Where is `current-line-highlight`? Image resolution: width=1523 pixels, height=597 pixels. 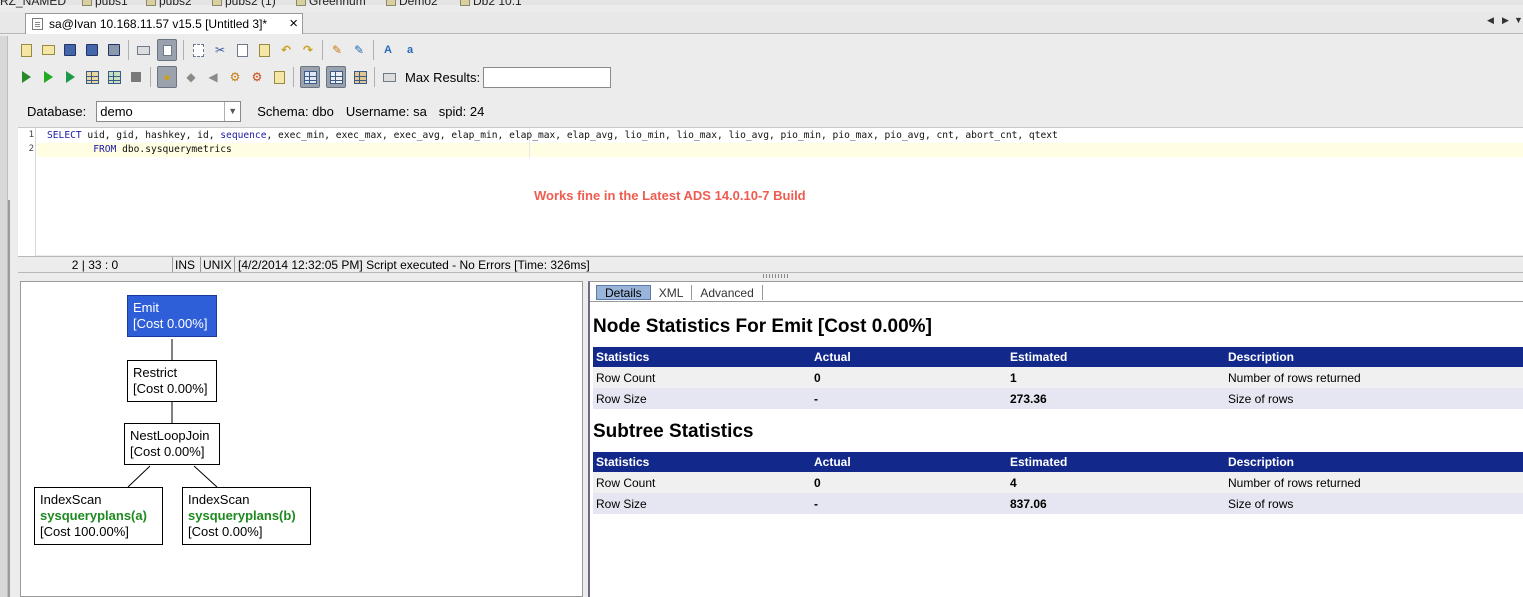
current-line-highlight is located at coordinates (780, 150).